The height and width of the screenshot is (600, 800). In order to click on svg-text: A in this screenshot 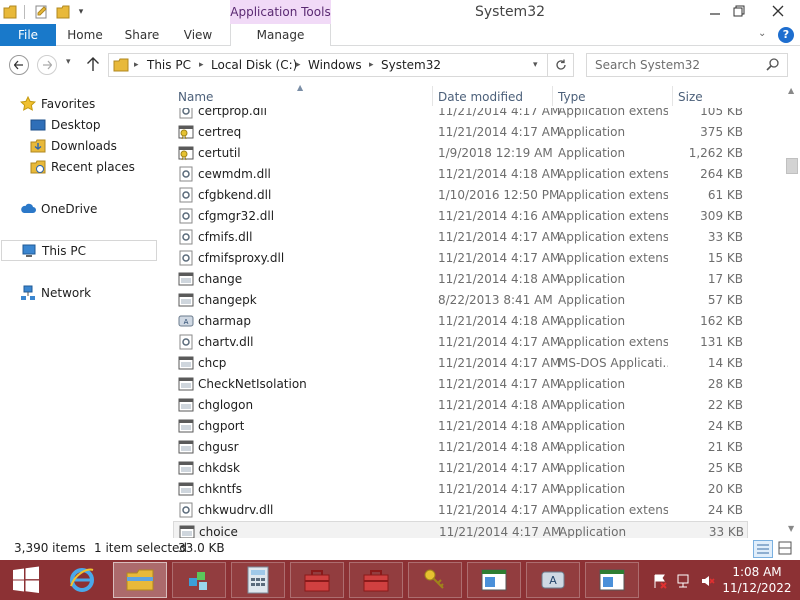, I will do `click(186, 322)`.